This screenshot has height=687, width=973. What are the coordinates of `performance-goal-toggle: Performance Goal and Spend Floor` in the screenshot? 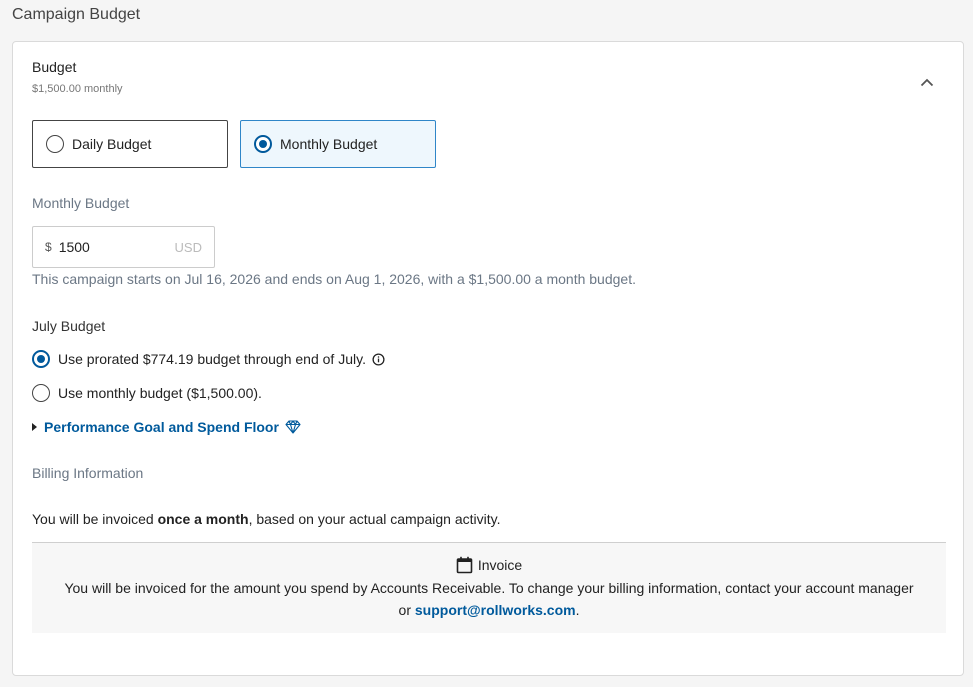 It's located at (166, 427).